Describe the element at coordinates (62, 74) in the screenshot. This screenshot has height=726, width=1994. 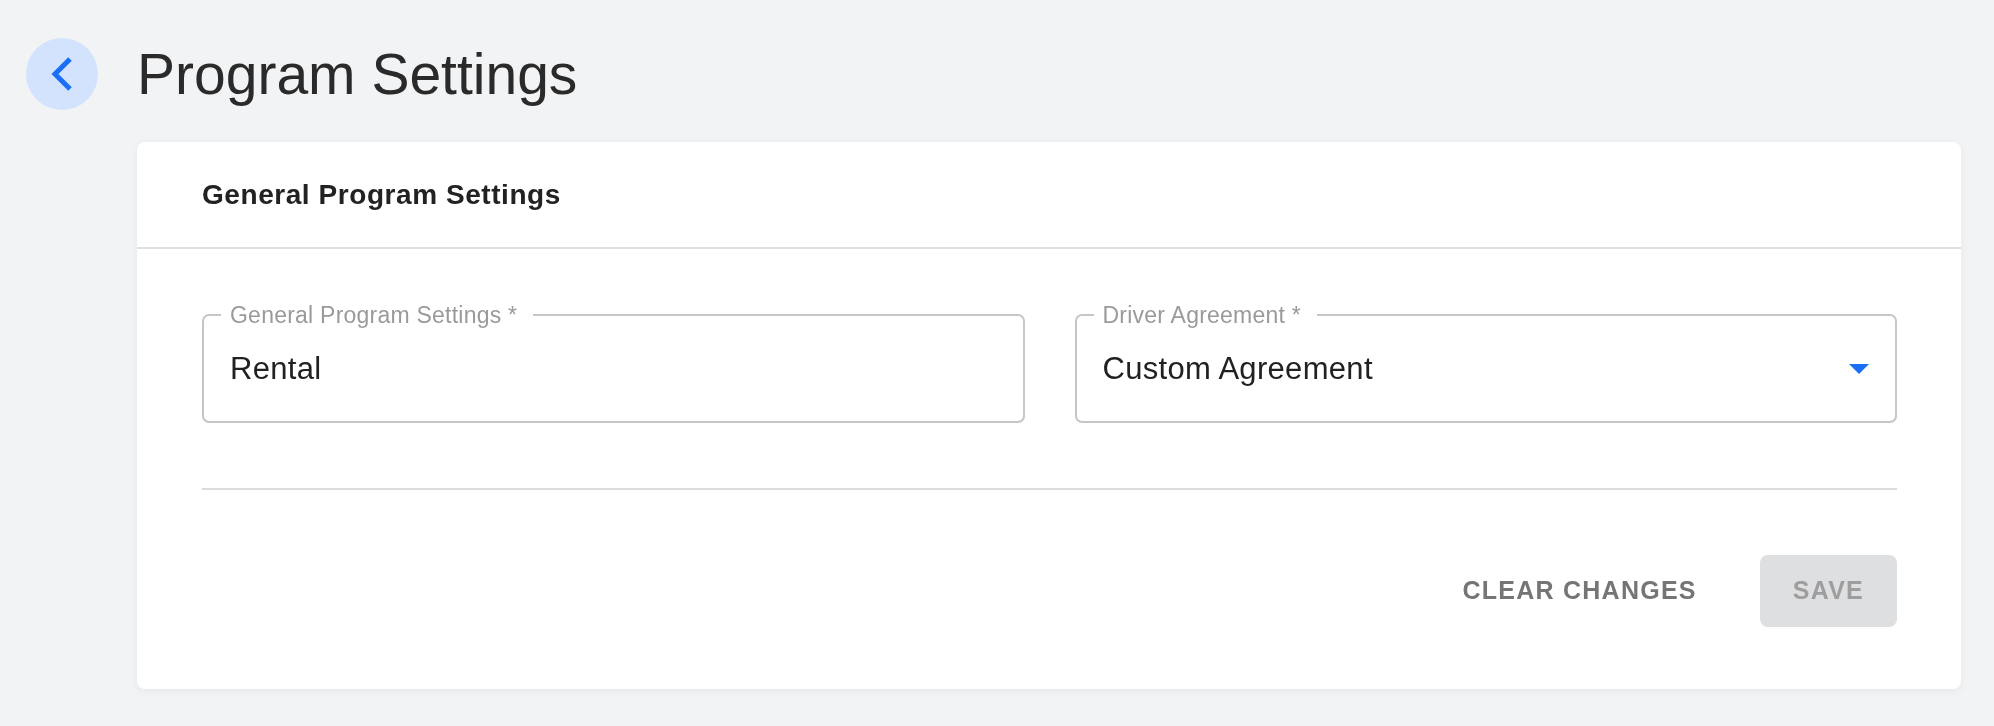
I see `chevron-left-icon` at that location.